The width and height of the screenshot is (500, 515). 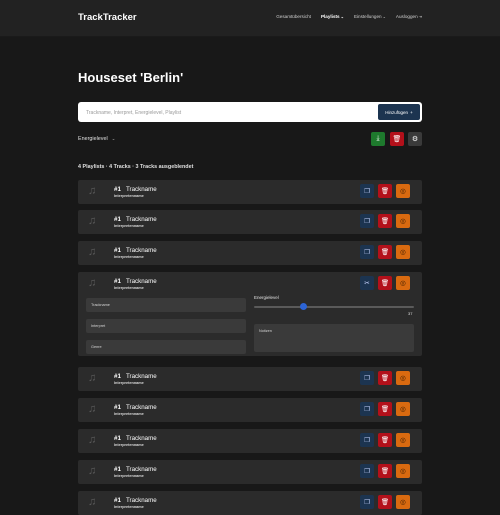 What do you see at coordinates (266, 297) in the screenshot?
I see `energy-level-label: Energielevel` at bounding box center [266, 297].